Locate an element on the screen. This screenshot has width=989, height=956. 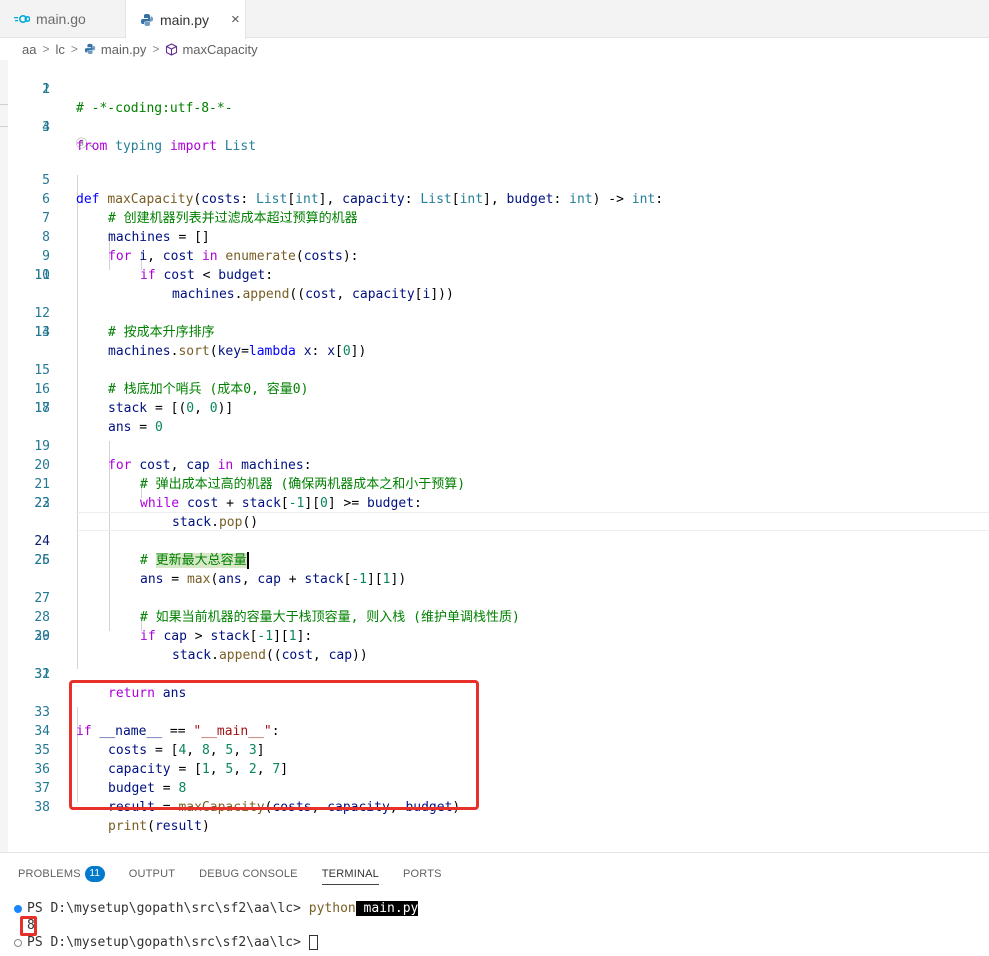
terminal-prompt: PS D:\mysetup\gopath\src\sf2\aa\lc> is located at coordinates (172, 943).